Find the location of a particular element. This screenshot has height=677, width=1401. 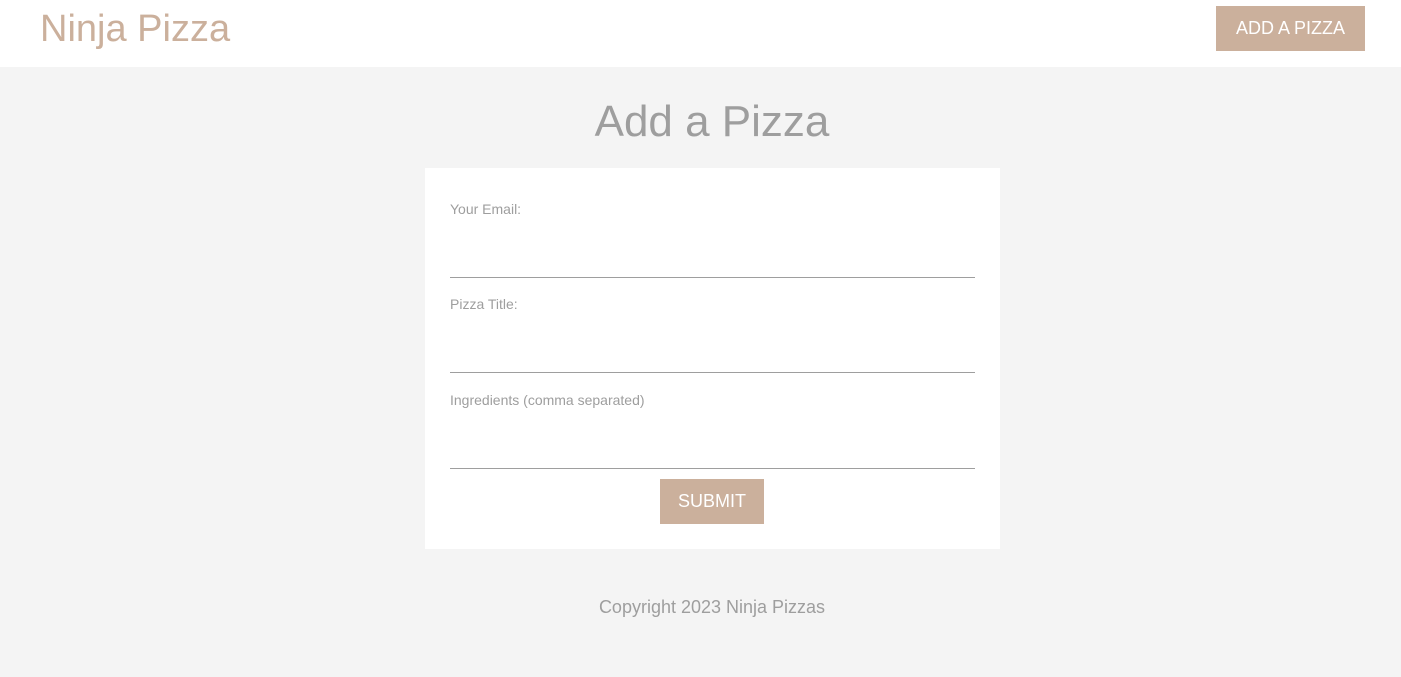

pizza-title-field is located at coordinates (712, 352).